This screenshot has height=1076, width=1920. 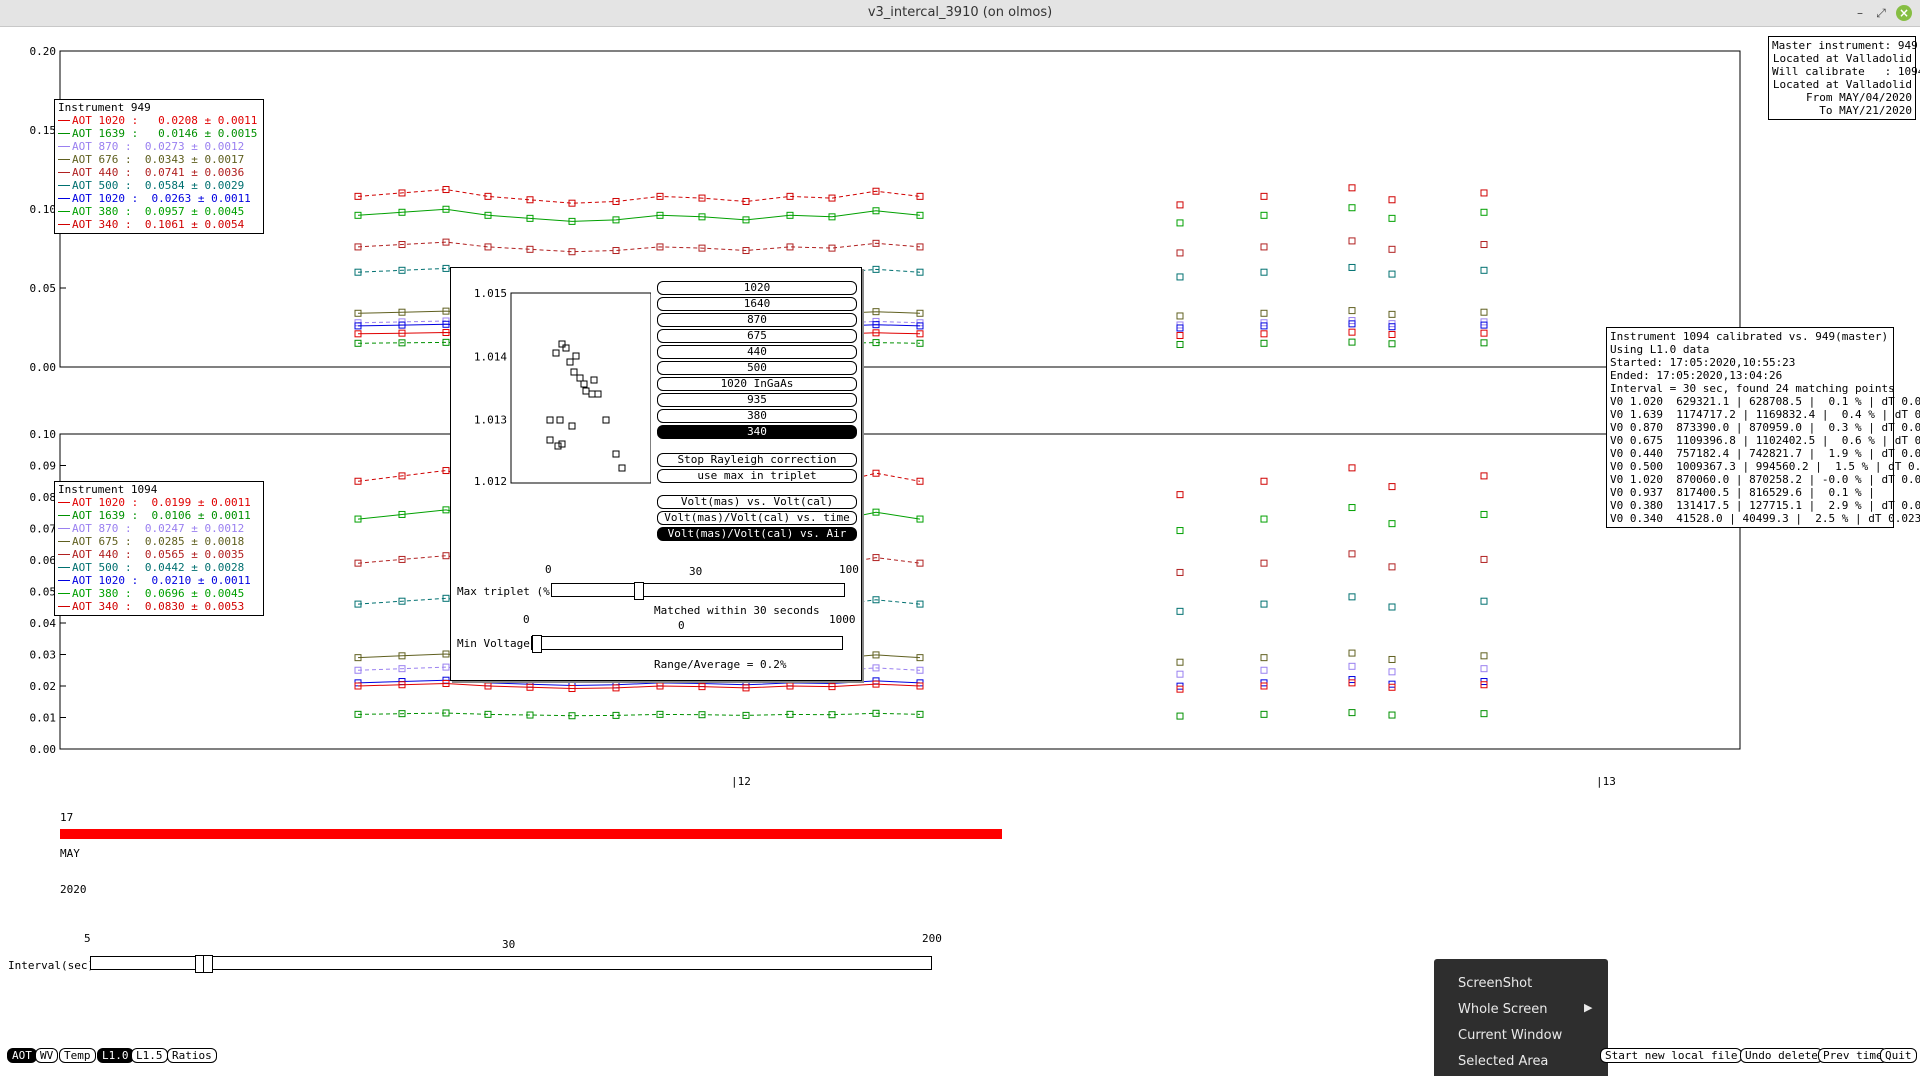 What do you see at coordinates (1510, 1035) in the screenshot?
I see `menu-item-current-window: Current Window` at bounding box center [1510, 1035].